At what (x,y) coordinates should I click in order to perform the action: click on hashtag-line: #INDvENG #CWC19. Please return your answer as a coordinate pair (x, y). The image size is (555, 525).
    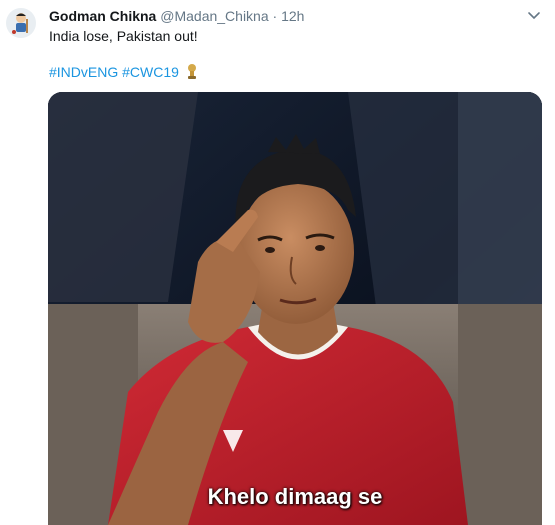
    Looking at the image, I should click on (289, 72).